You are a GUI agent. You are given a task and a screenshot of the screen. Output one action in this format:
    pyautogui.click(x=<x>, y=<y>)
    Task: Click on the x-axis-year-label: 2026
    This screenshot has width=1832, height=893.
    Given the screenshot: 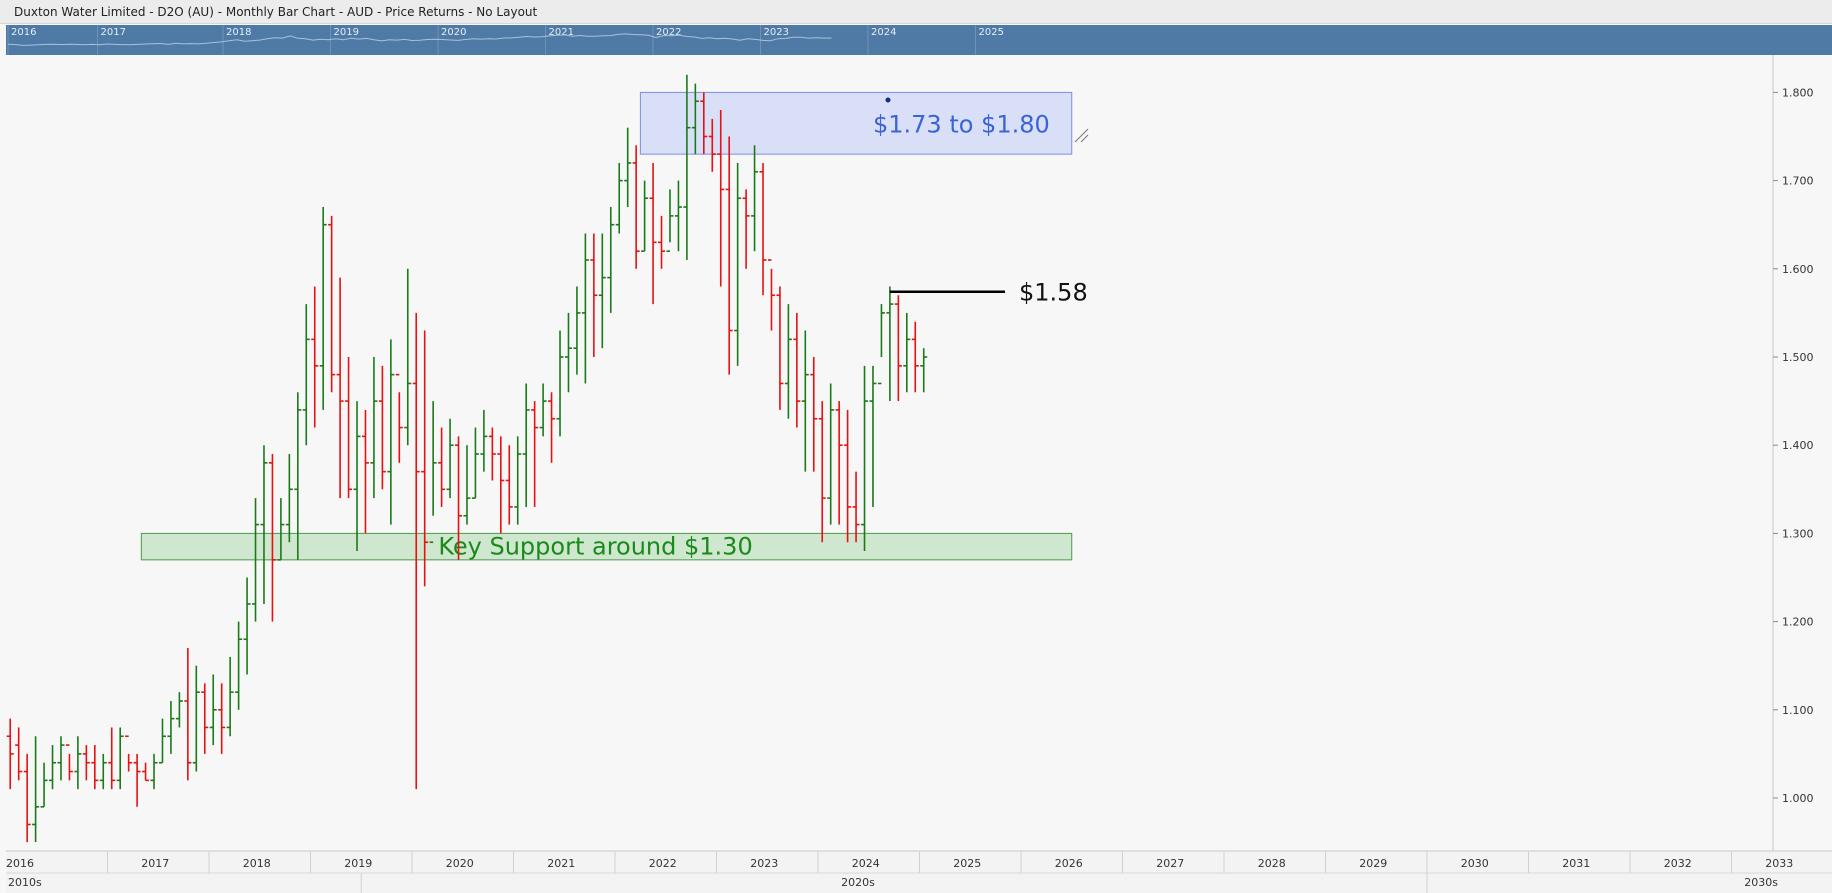 What is the action you would take?
    pyautogui.click(x=1069, y=863)
    